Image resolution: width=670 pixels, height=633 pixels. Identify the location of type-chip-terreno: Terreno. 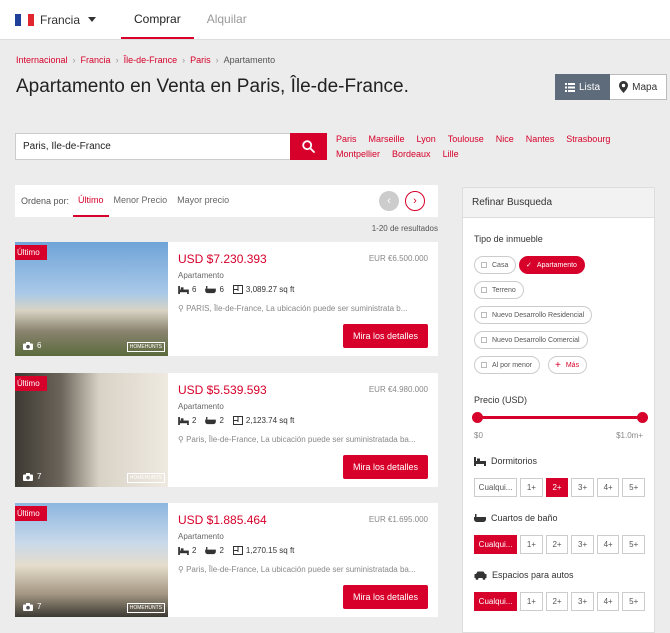
(499, 290).